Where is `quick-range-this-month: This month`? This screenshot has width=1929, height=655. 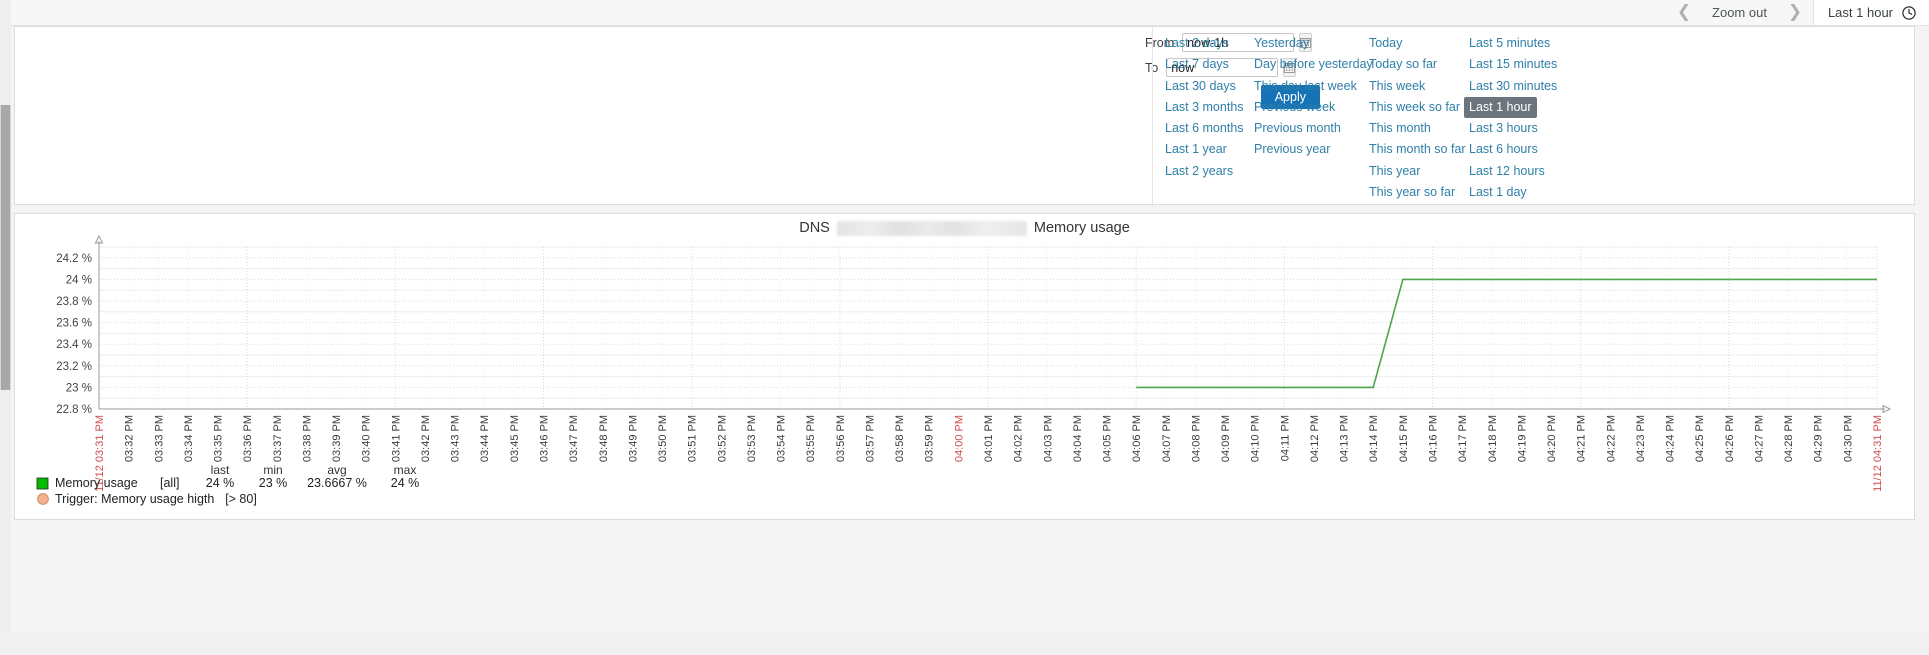 quick-range-this-month: This month is located at coordinates (1400, 128).